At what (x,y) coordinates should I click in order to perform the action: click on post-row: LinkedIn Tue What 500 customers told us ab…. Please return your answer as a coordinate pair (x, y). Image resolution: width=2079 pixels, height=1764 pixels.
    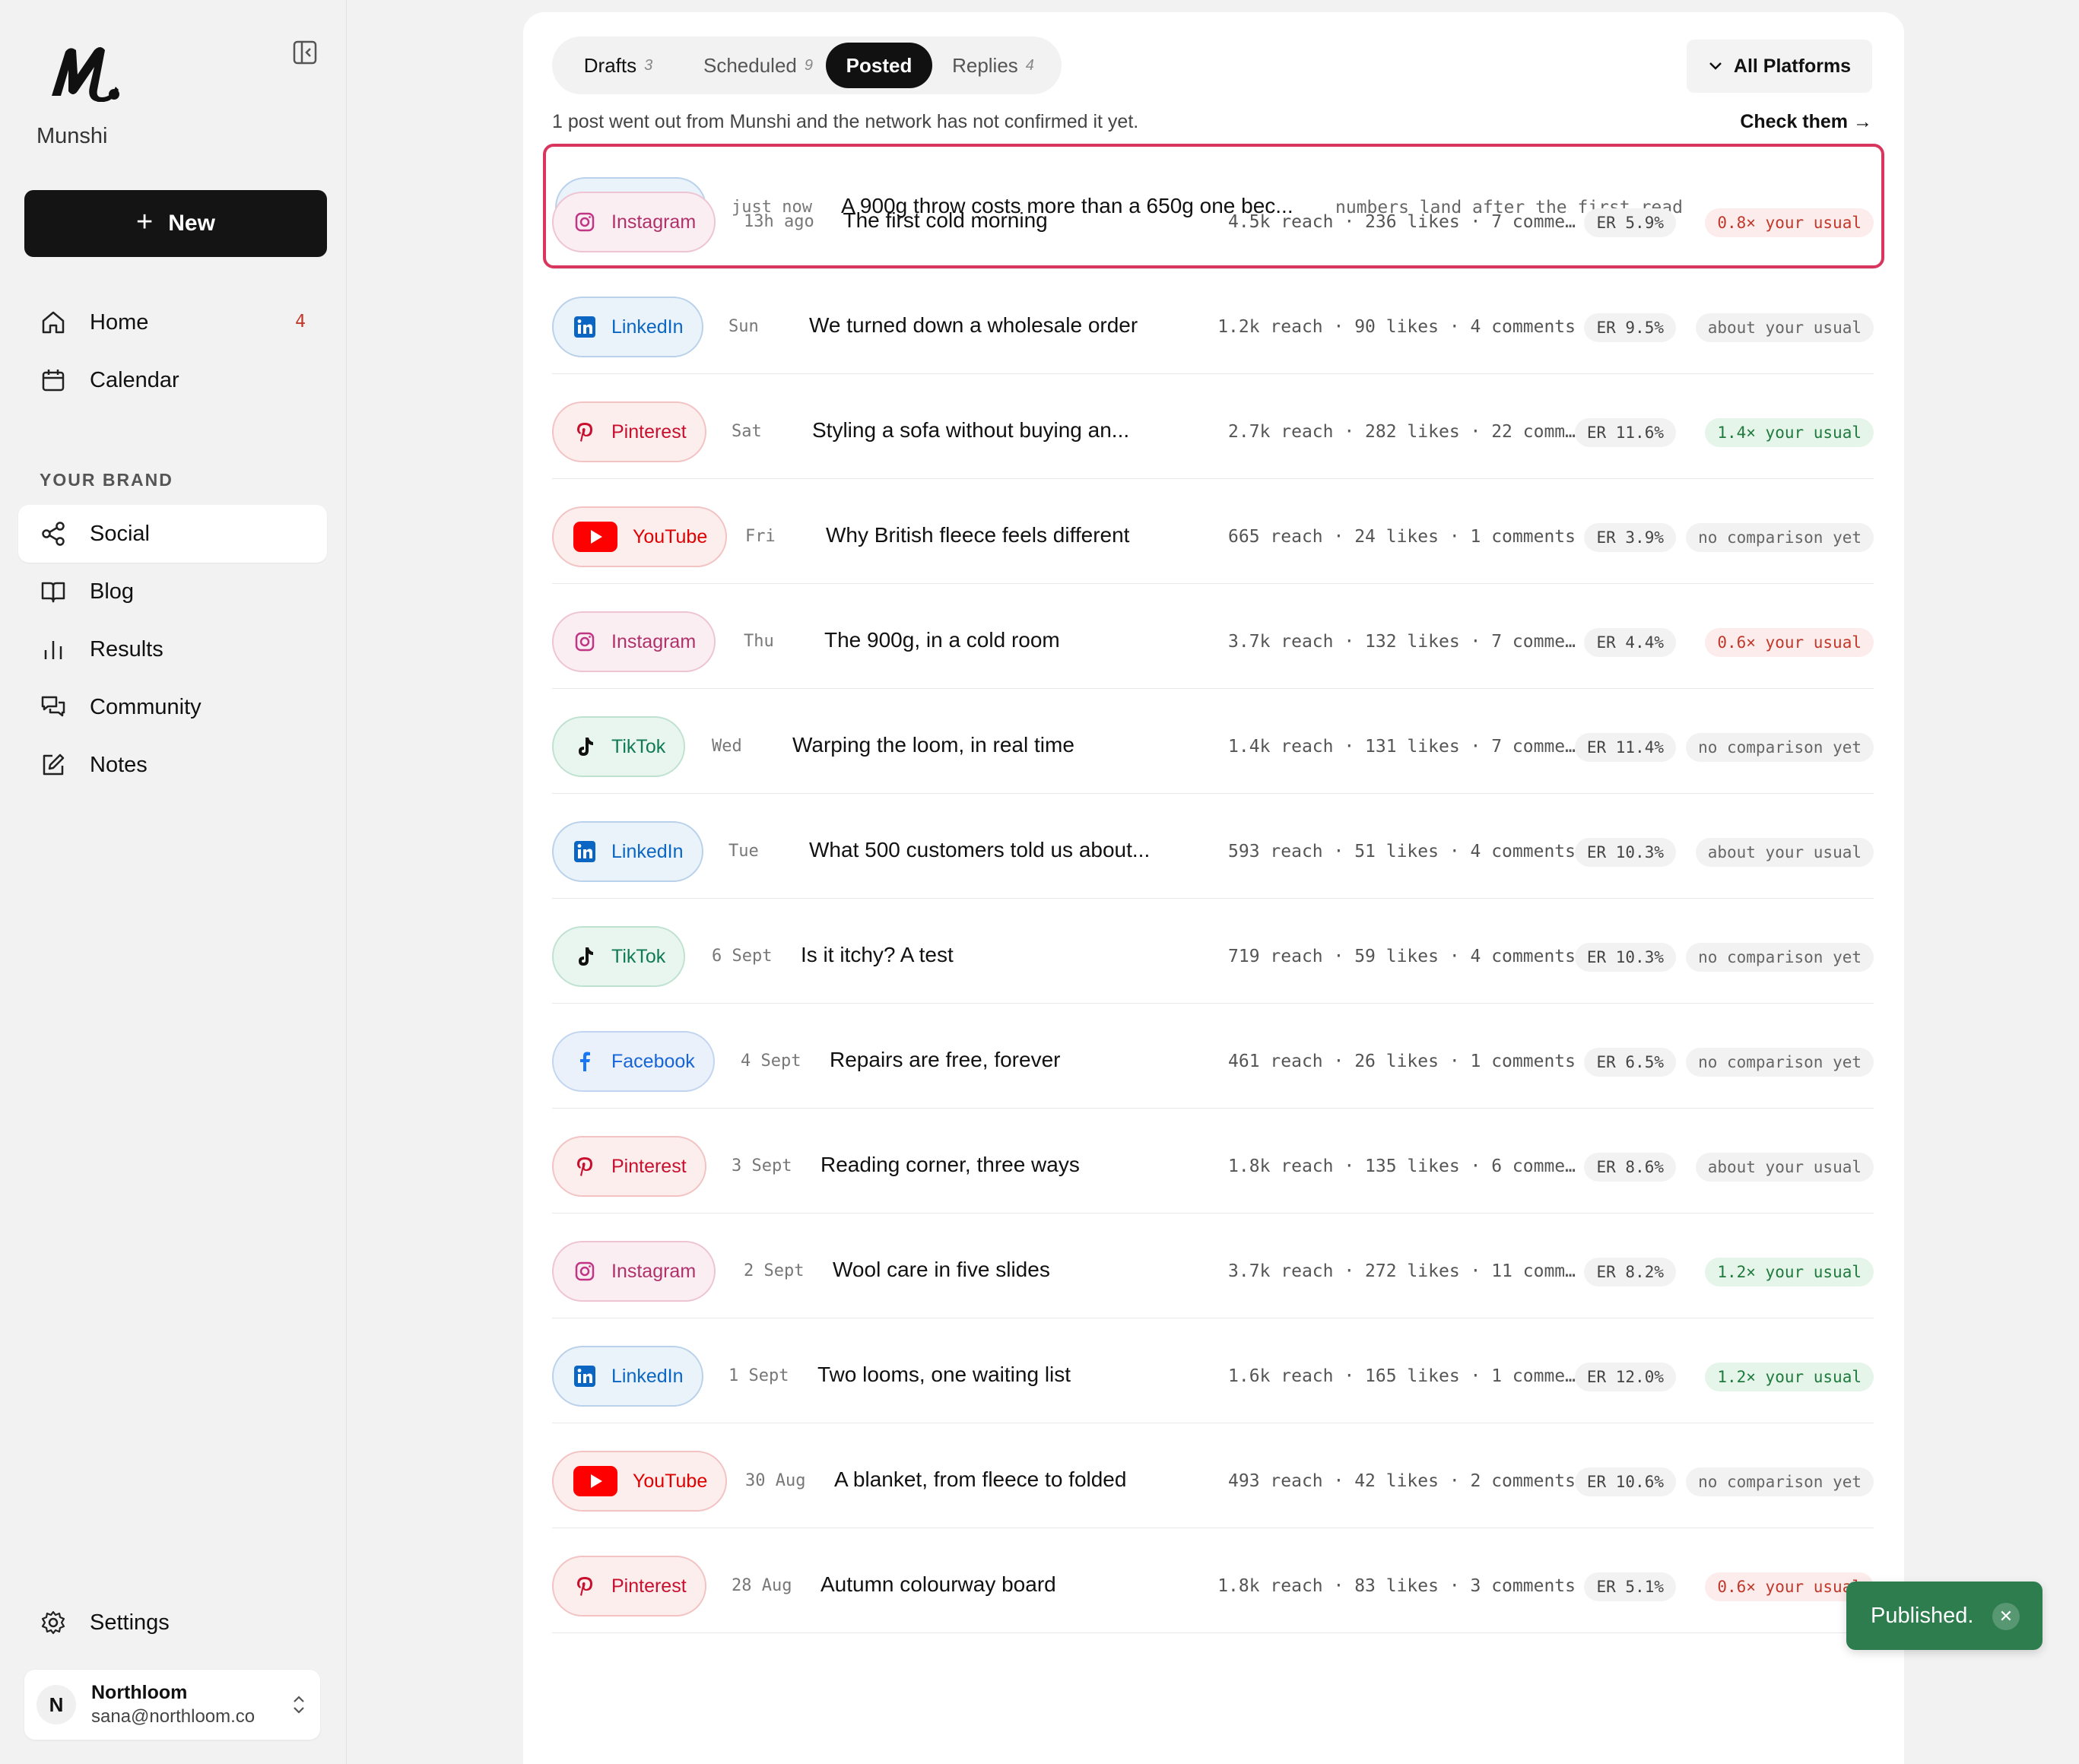
    Looking at the image, I should click on (1213, 847).